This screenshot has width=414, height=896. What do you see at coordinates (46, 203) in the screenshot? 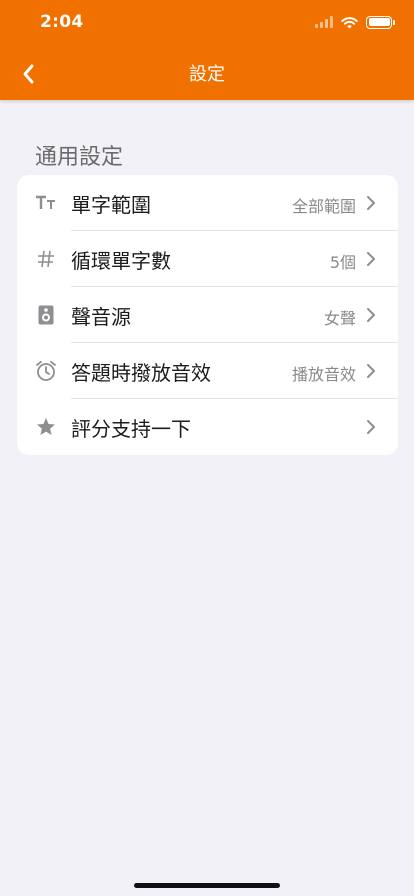
I see `text-size-icon` at bounding box center [46, 203].